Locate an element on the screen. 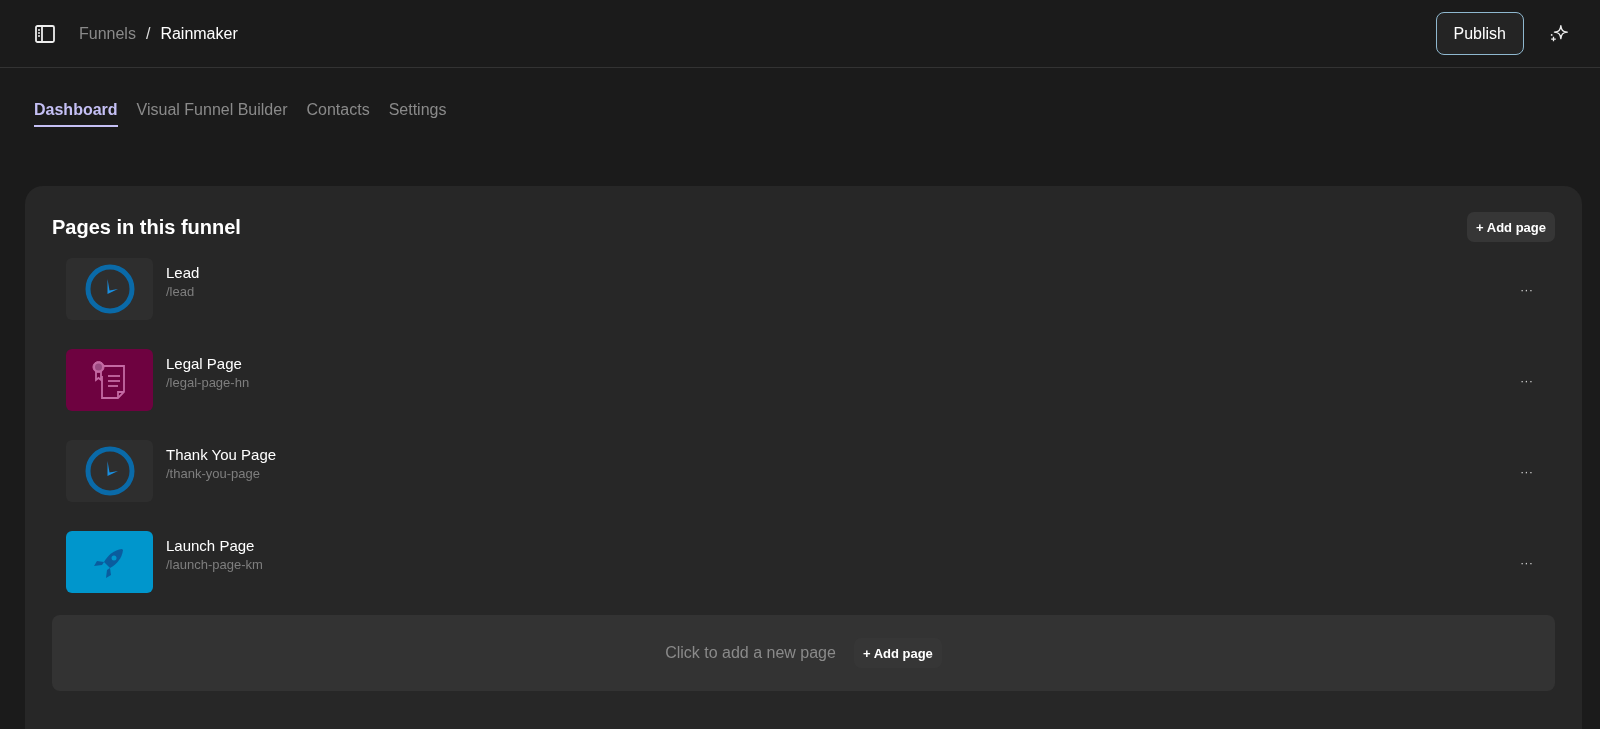  page-name: Thank You Page is located at coordinates (843, 454).